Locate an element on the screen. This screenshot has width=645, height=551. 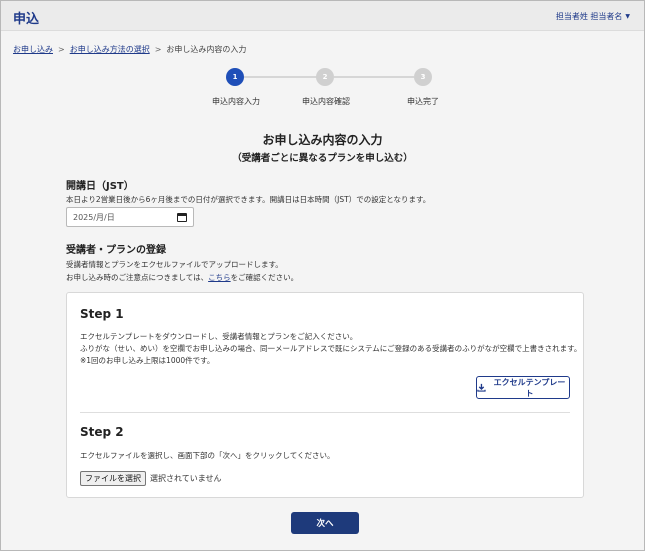
breadcrumb-item-method: お申し込み方法の選択 is located at coordinates (110, 49).